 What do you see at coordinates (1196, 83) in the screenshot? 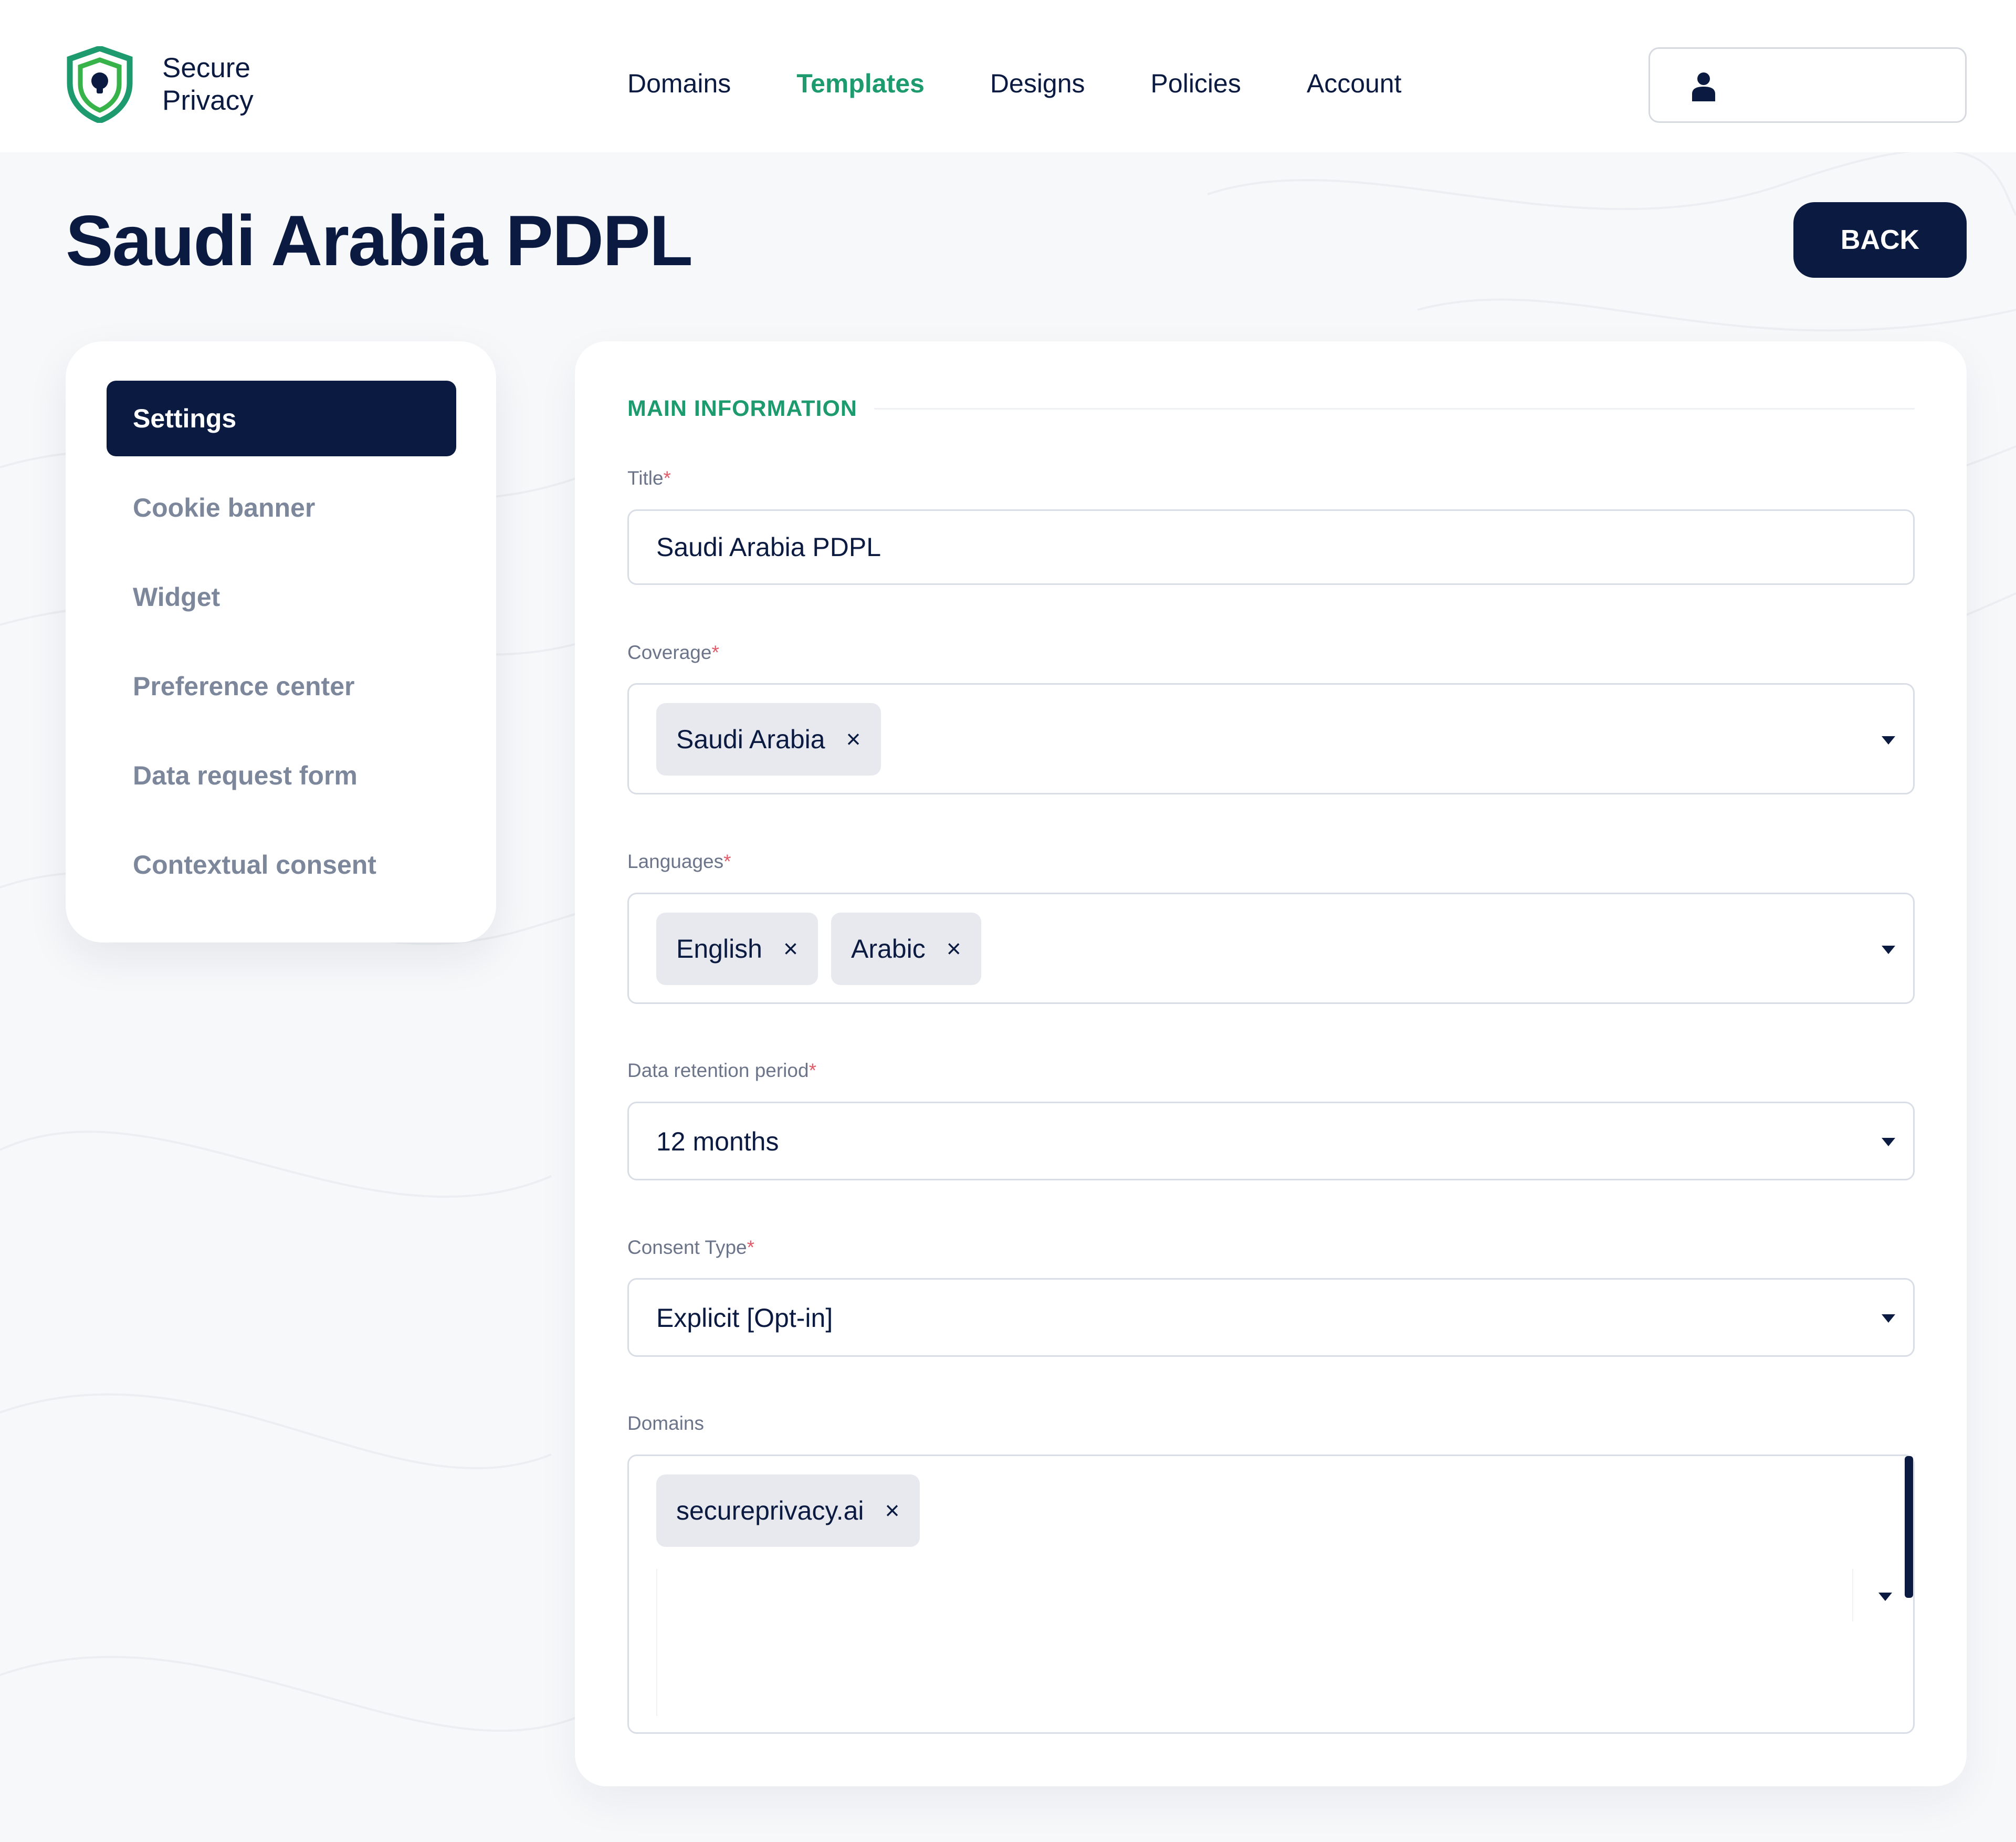
I see `nav-policies: Policies` at bounding box center [1196, 83].